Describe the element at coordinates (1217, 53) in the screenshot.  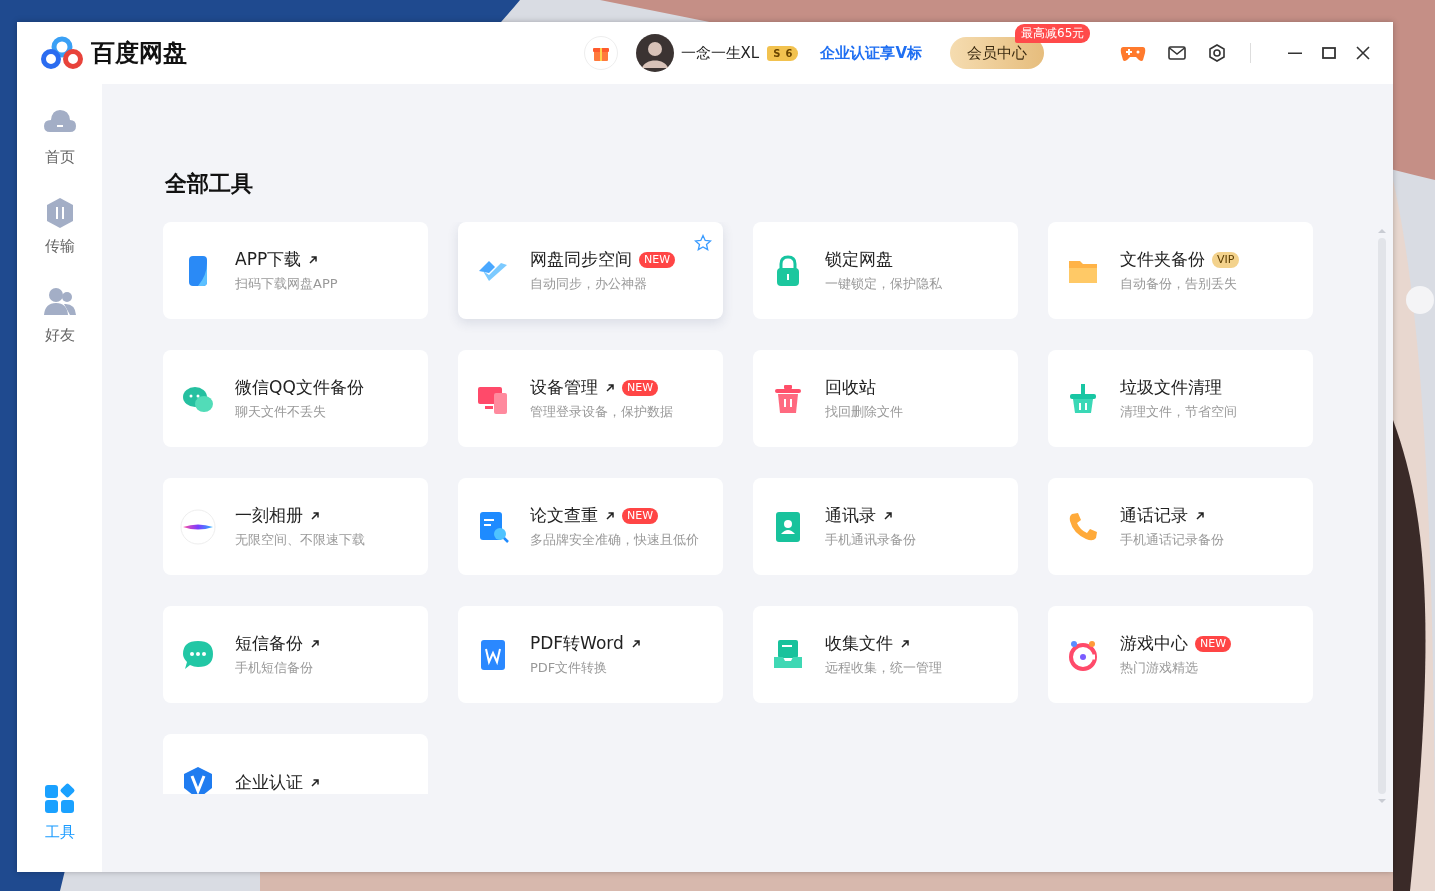
I see `settings-icon` at that location.